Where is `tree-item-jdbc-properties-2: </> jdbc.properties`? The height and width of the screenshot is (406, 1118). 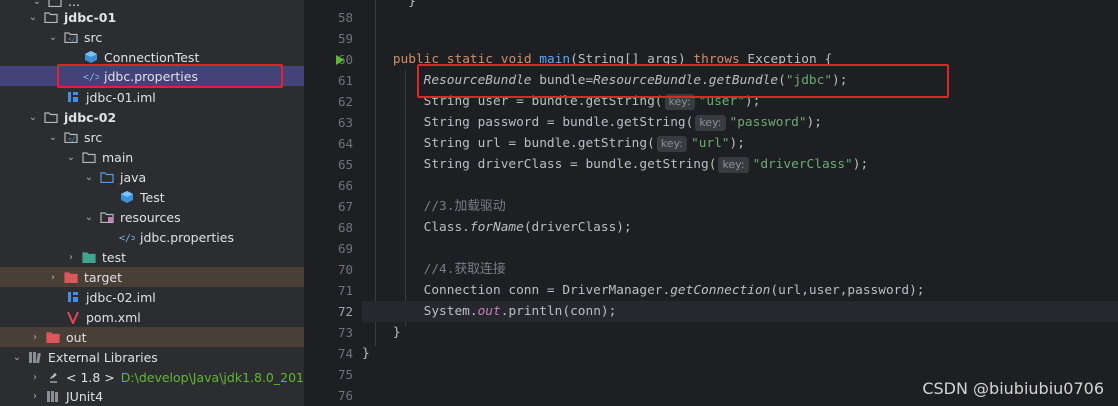 tree-item-jdbc-properties-2: </> jdbc.properties is located at coordinates (152, 237).